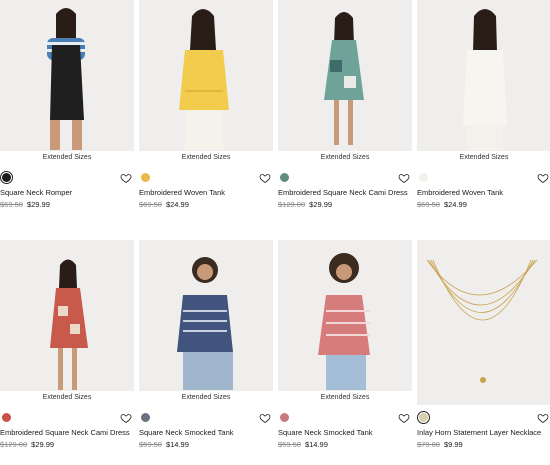  What do you see at coordinates (428, 444) in the screenshot?
I see `original-price: $79.00` at bounding box center [428, 444].